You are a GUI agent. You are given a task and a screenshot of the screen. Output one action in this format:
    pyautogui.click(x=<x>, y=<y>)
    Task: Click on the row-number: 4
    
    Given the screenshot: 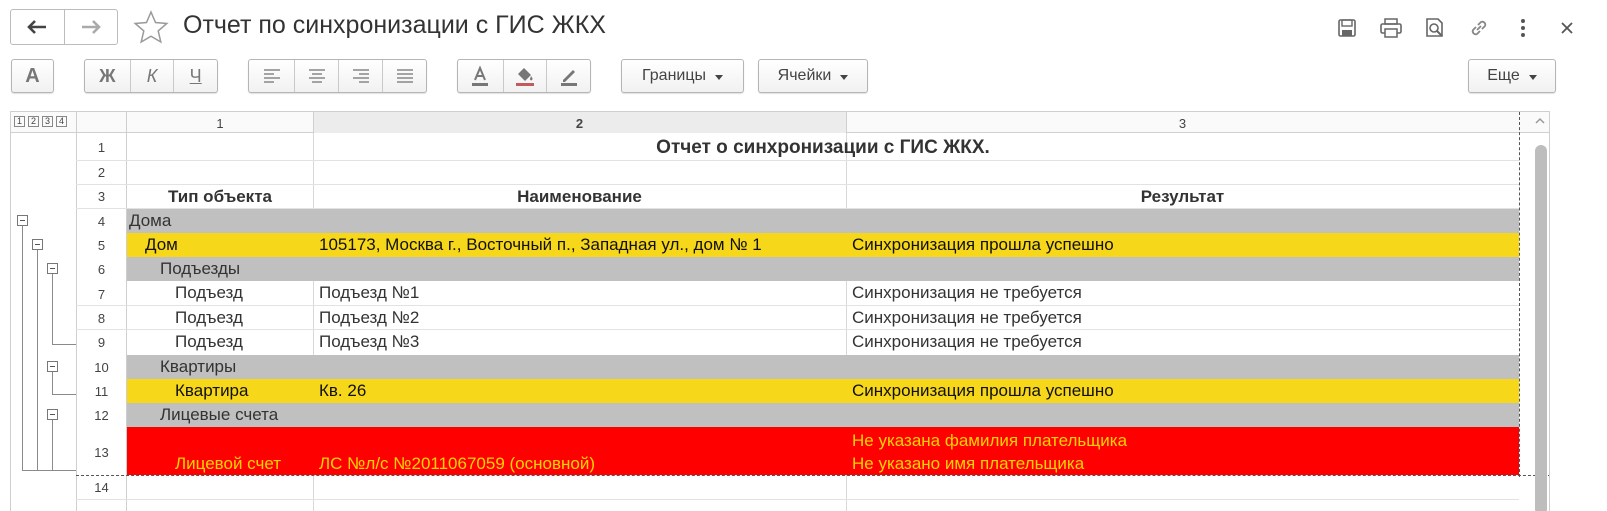 What is the action you would take?
    pyautogui.click(x=101, y=221)
    